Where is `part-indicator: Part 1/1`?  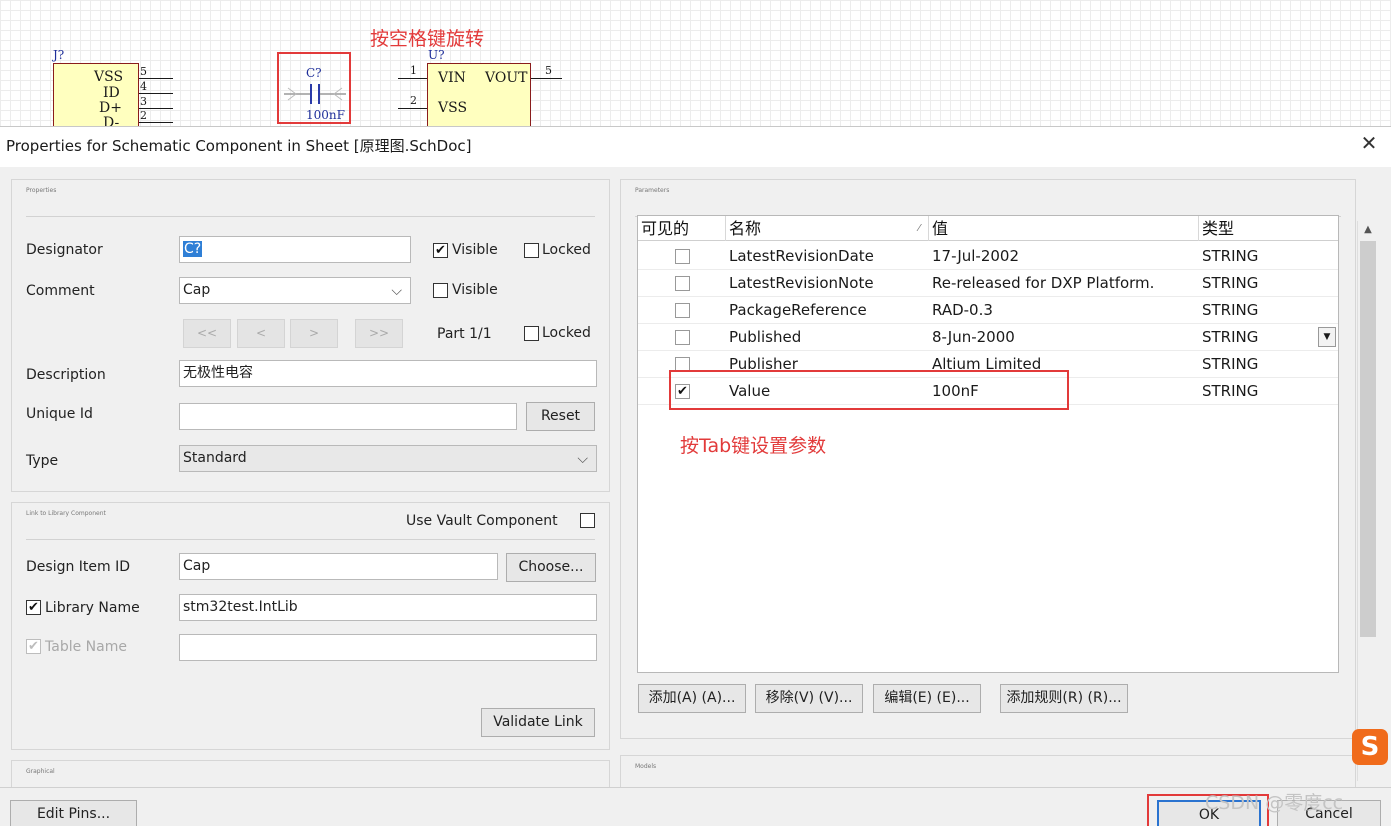
part-indicator: Part 1/1 is located at coordinates (464, 334).